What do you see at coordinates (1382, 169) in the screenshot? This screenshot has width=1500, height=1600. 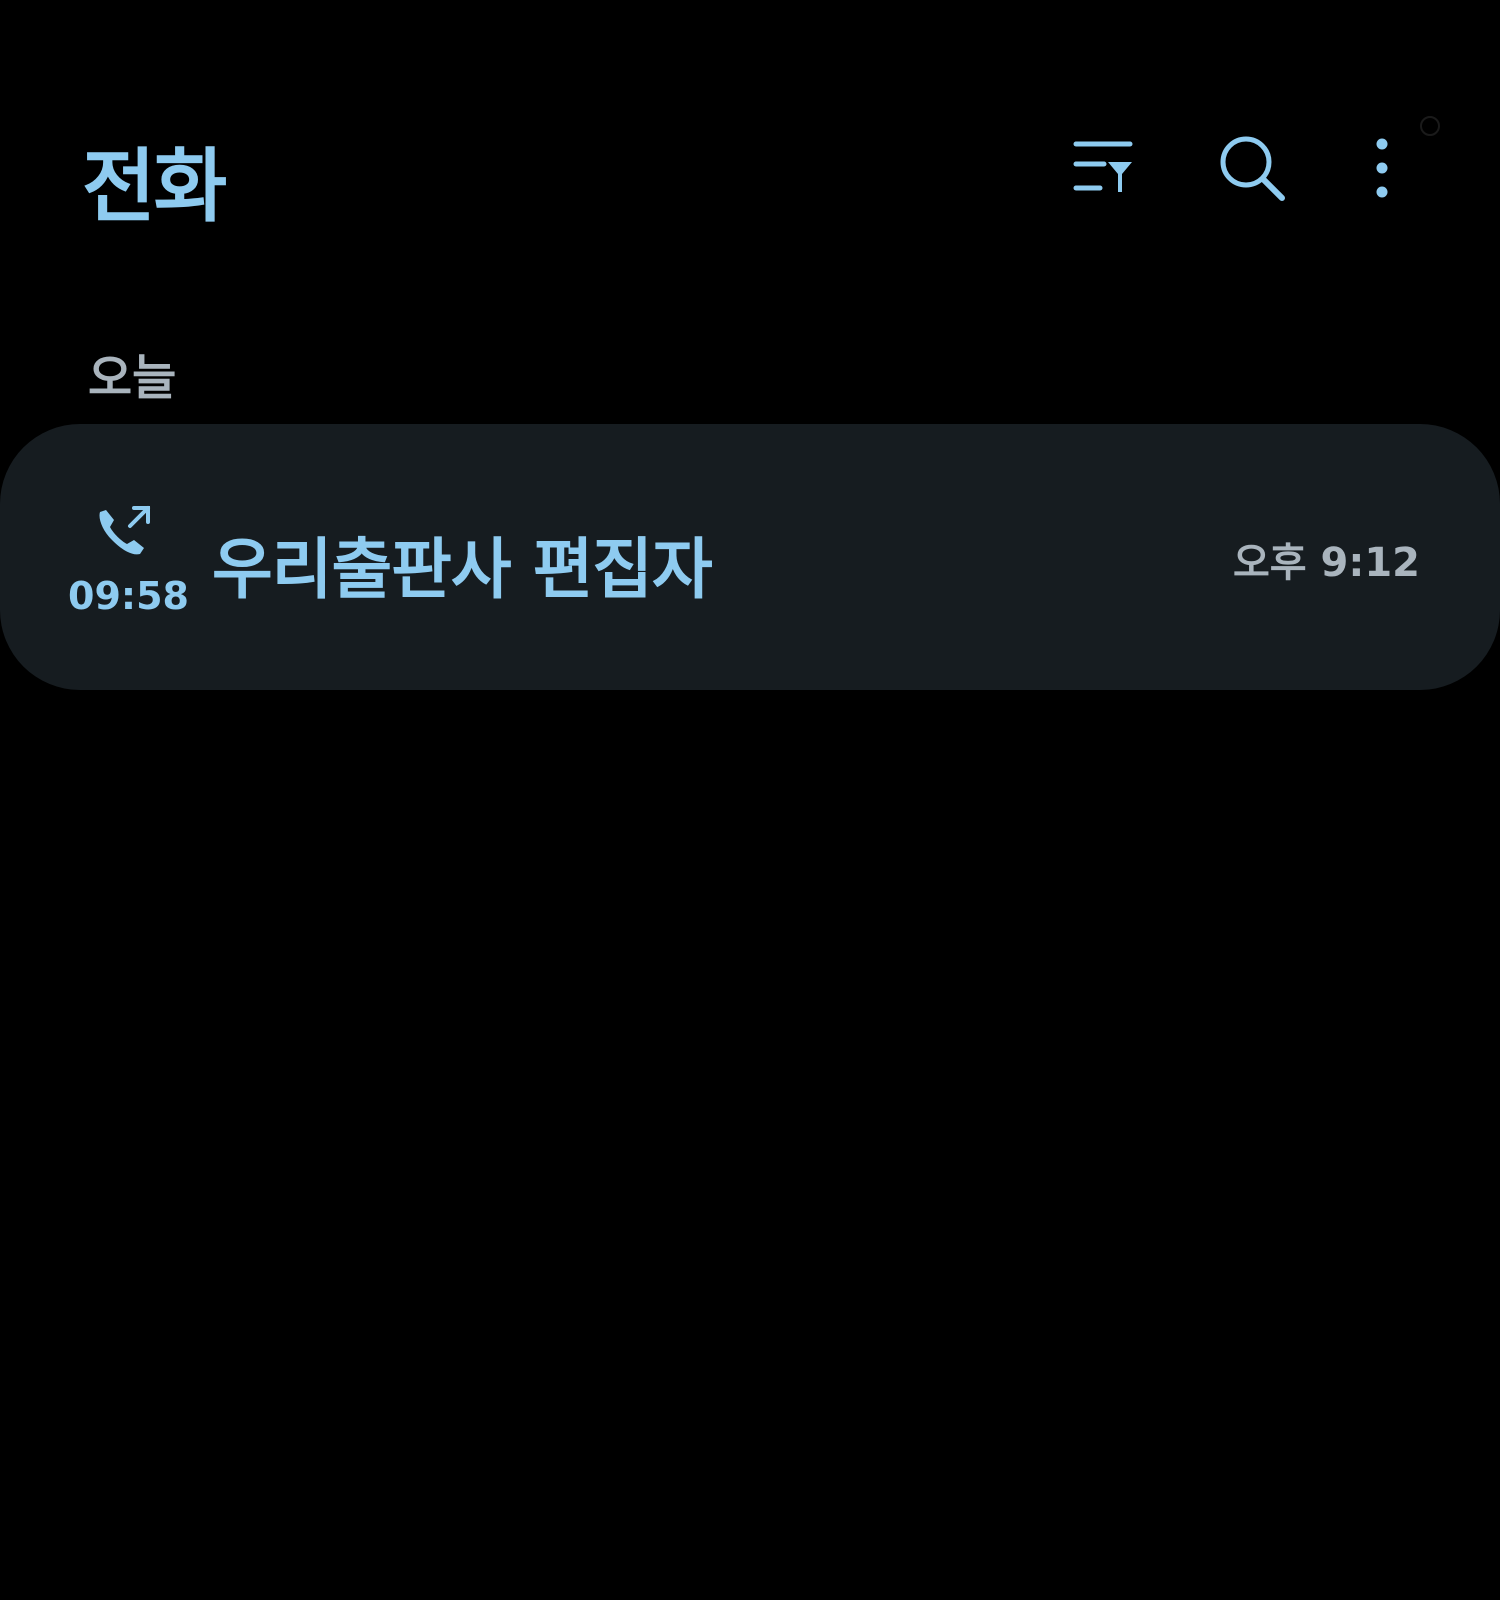 I see `more-vert-icon` at bounding box center [1382, 169].